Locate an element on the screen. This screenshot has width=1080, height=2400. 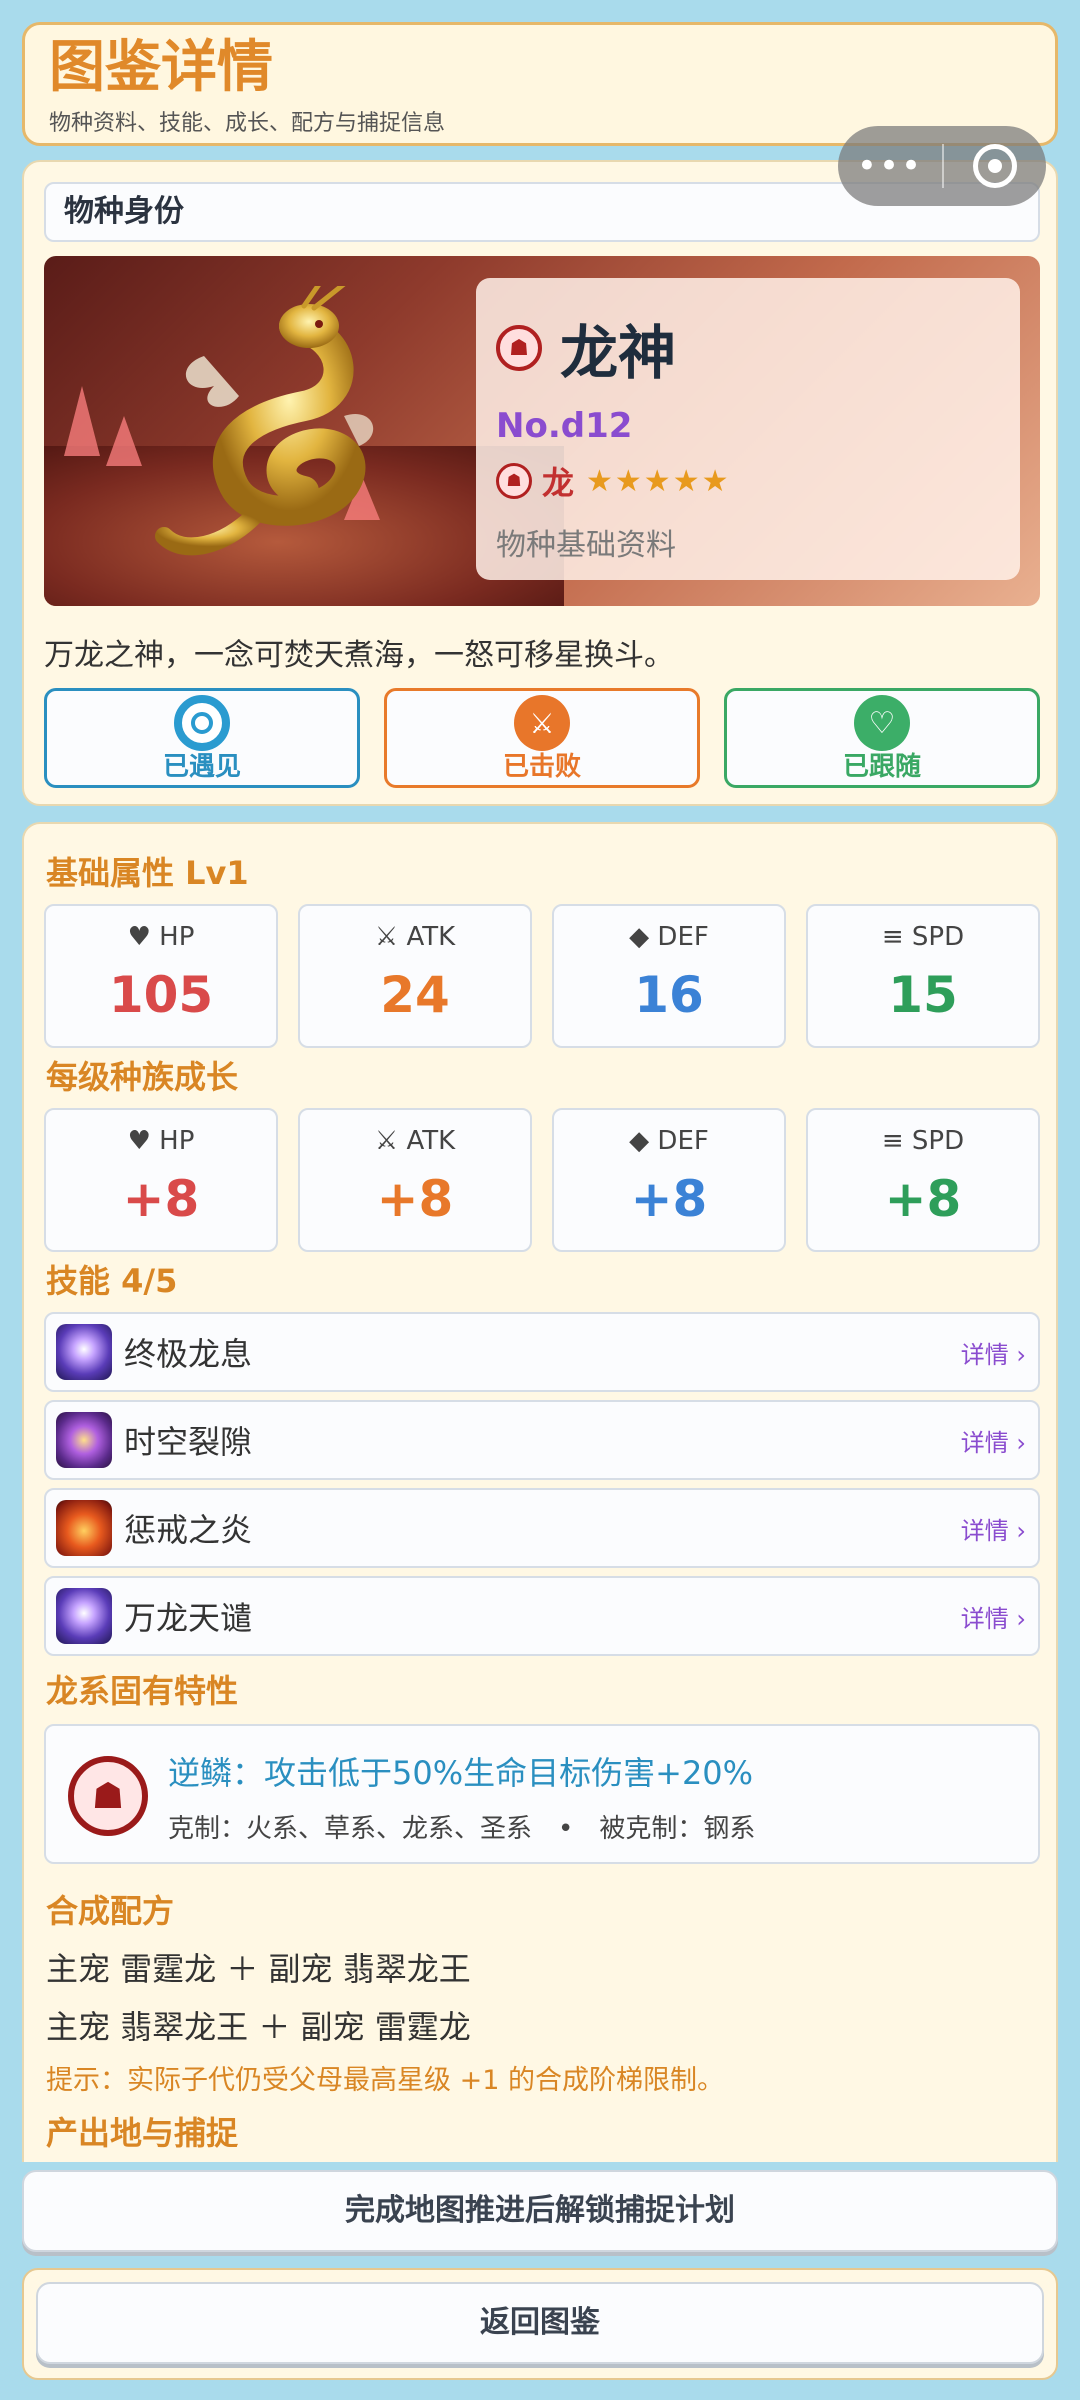
recipe-hint: 提示：实际子代仍受父母最高星级 +1 的合成阶梯限制。 is located at coordinates (385, 2080).